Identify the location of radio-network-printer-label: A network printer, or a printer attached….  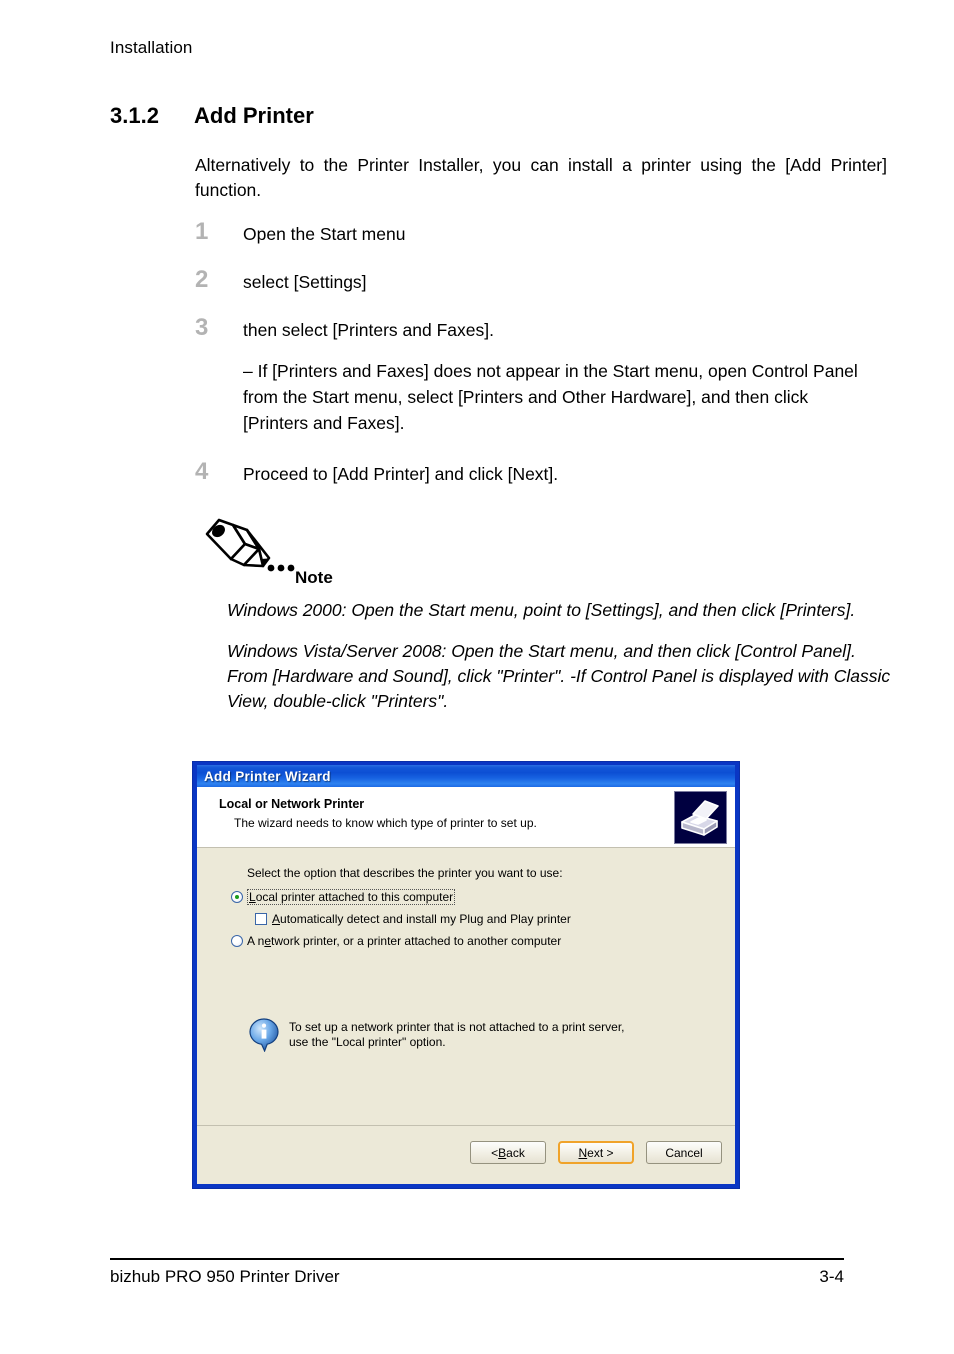
(404, 941).